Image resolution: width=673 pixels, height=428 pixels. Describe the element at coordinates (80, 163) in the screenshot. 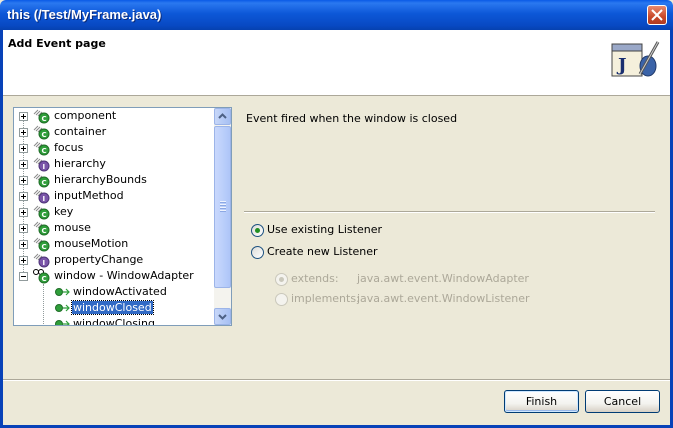

I see `tree-item-label: hierarchy` at that location.